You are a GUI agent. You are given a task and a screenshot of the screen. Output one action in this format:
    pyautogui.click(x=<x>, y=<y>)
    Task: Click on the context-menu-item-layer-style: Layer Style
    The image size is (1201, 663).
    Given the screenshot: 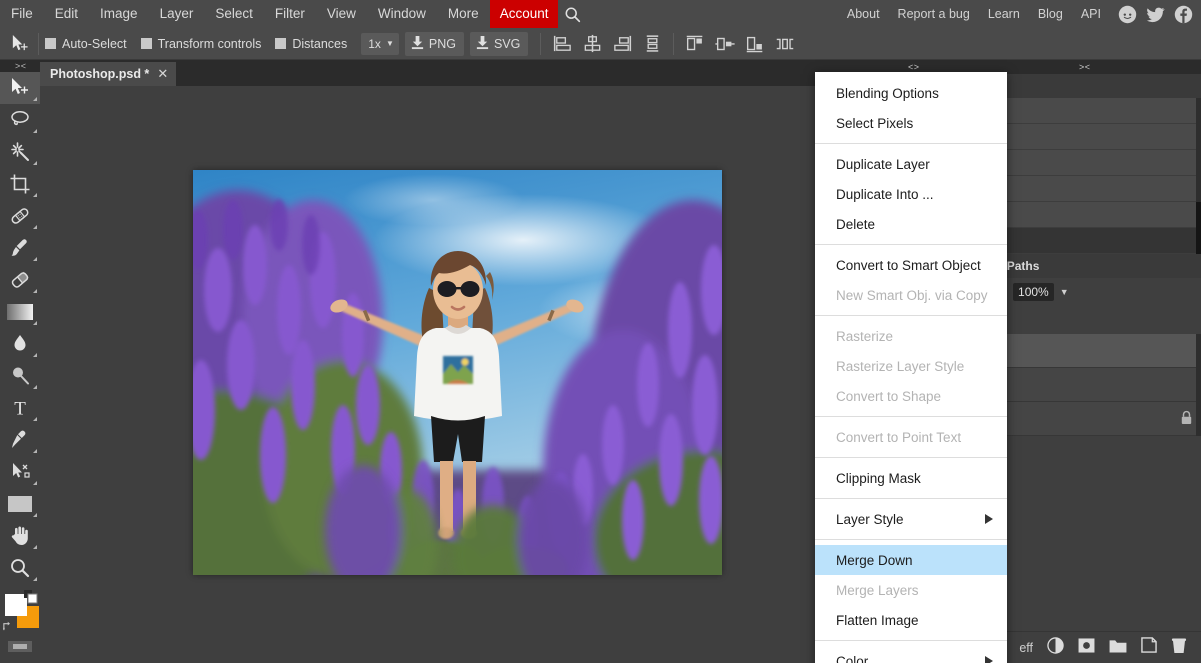 What is the action you would take?
    pyautogui.click(x=911, y=519)
    